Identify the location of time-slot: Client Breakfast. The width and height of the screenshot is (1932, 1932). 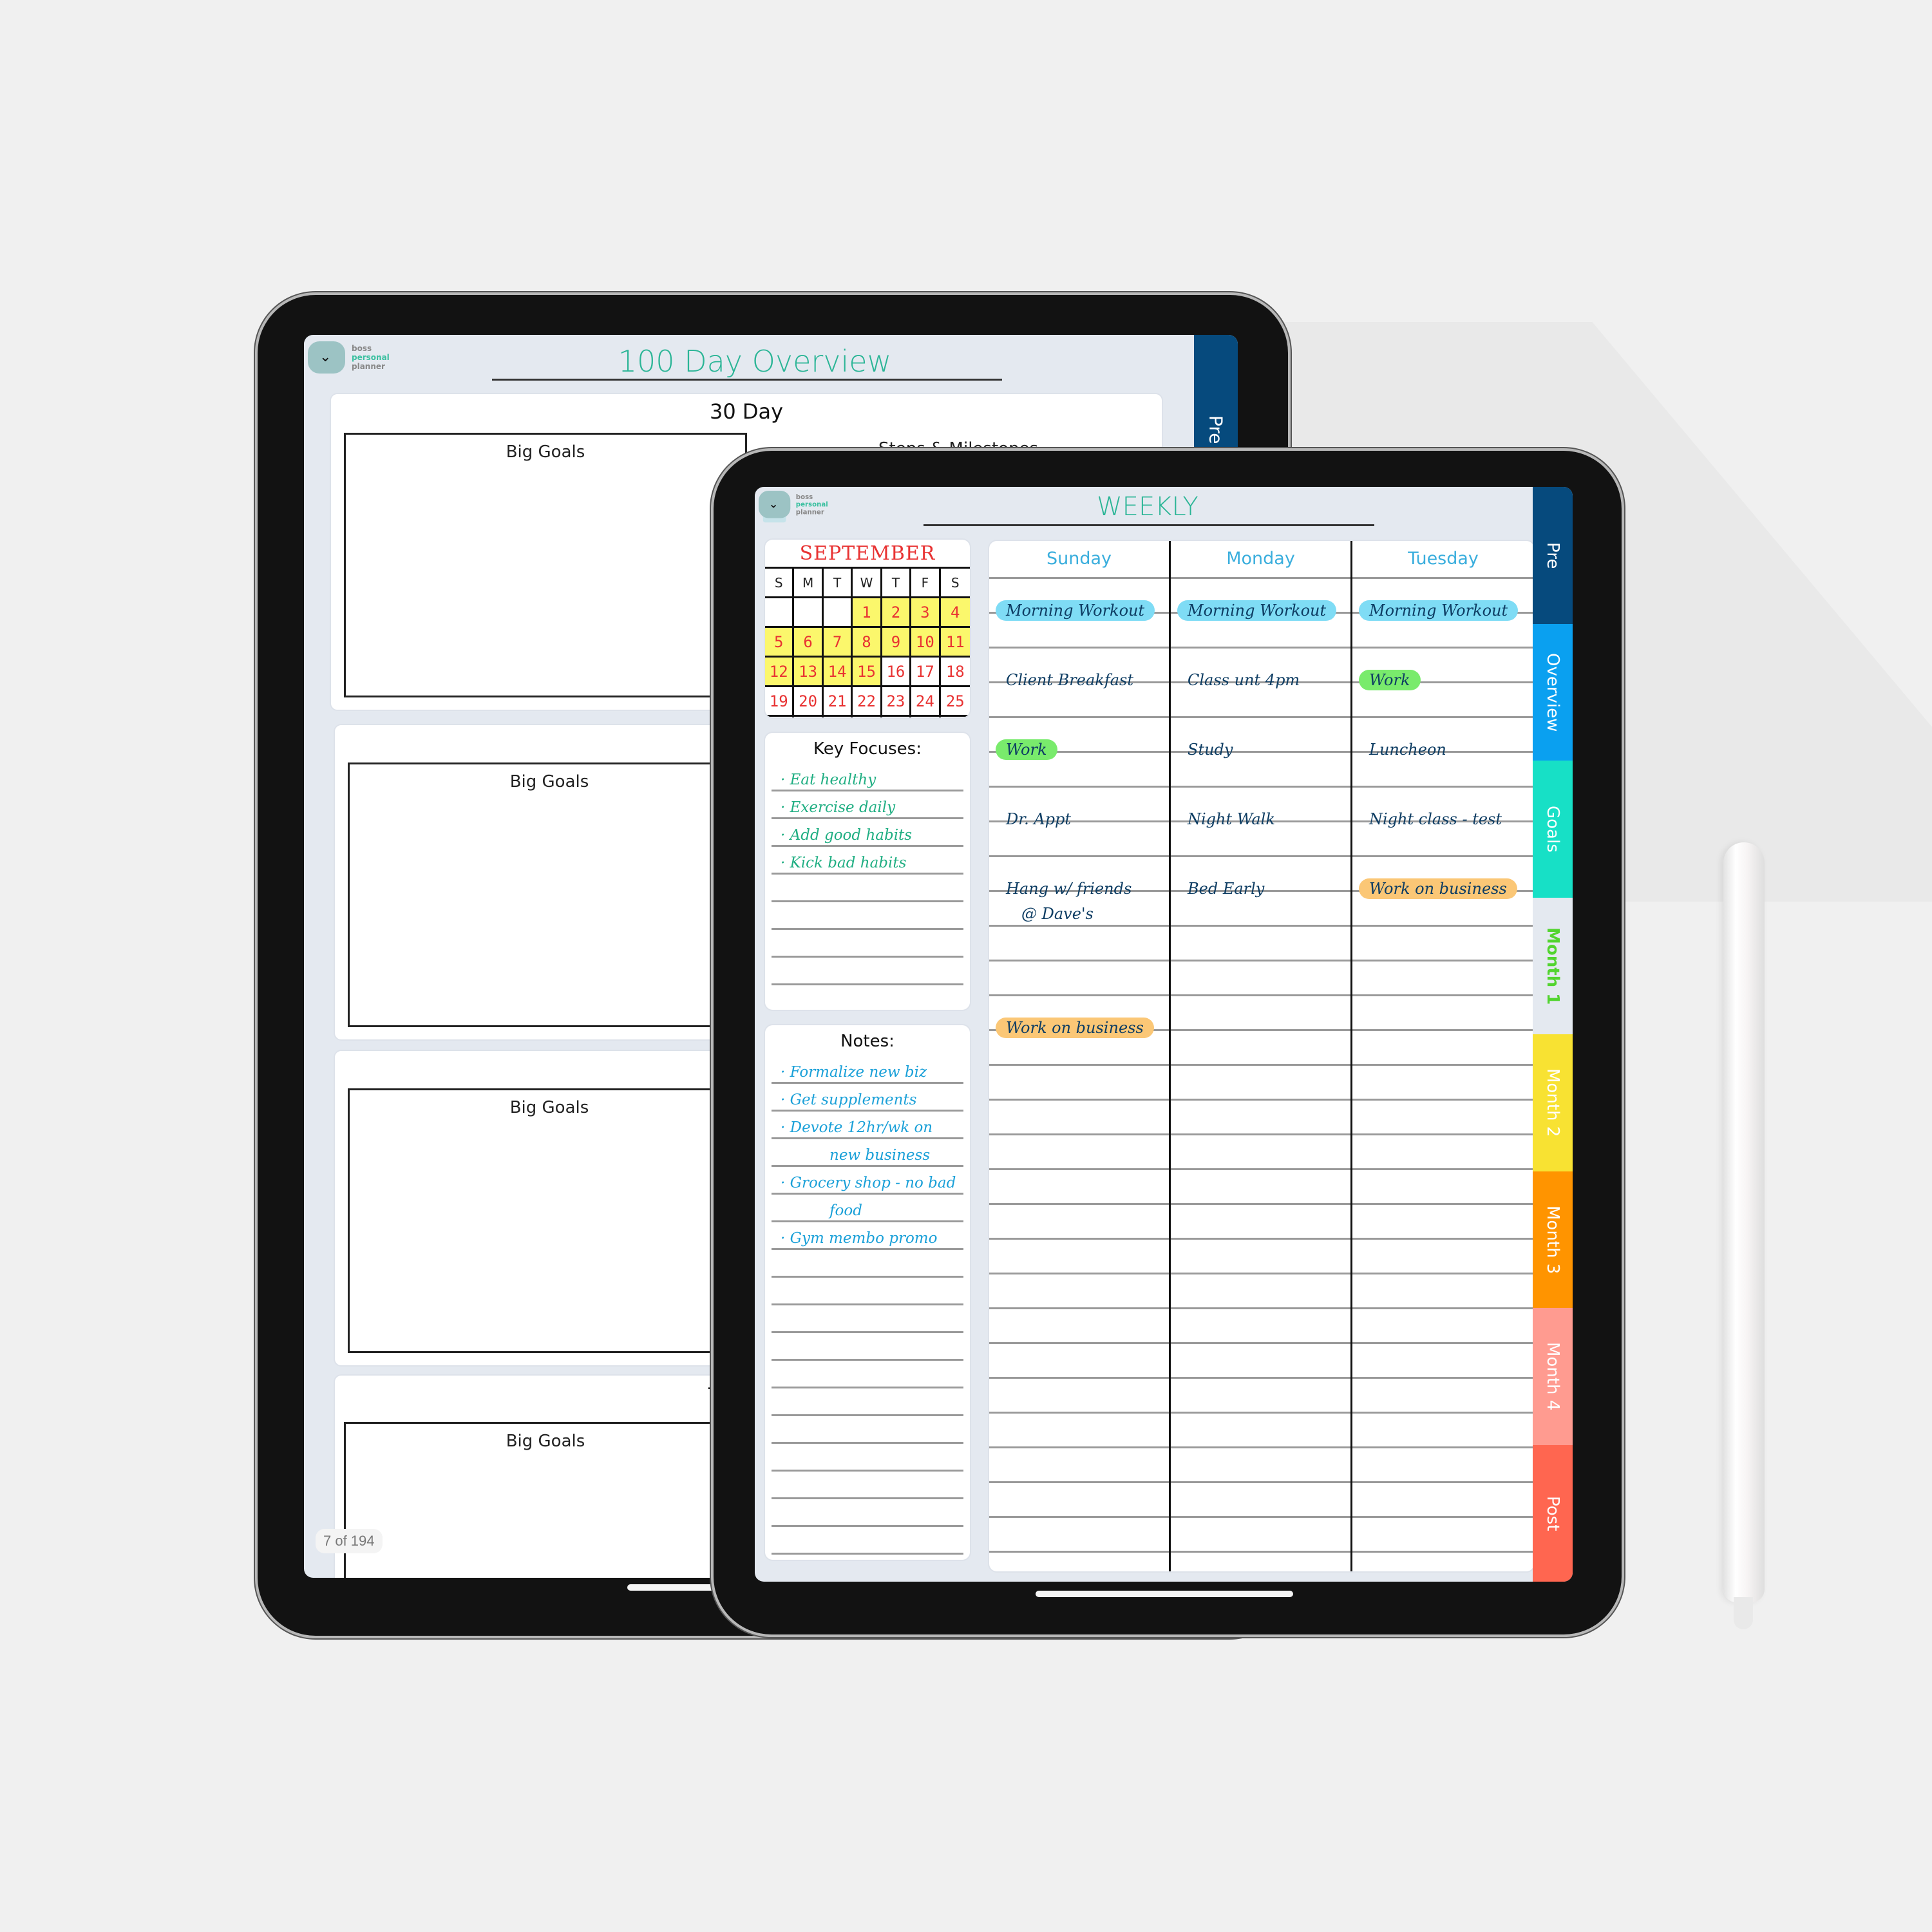
(1079, 669).